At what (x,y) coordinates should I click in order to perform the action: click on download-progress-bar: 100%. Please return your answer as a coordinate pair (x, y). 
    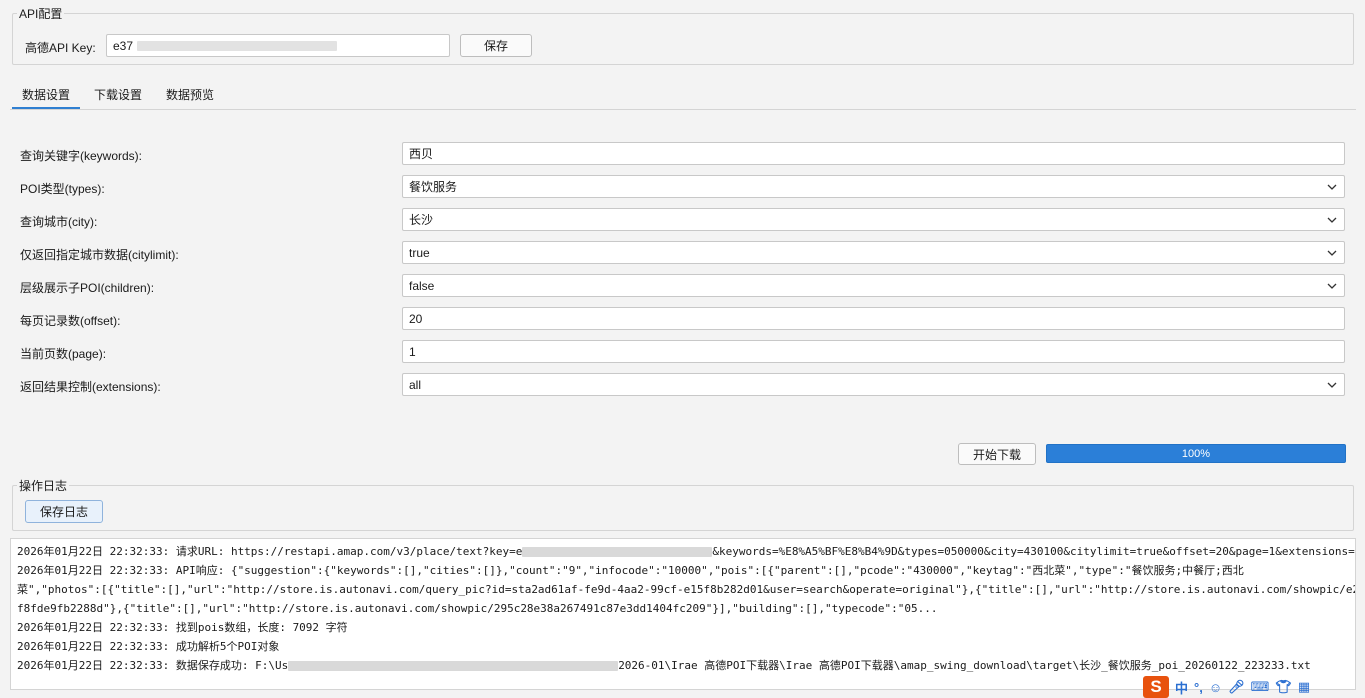
    Looking at the image, I should click on (1196, 453).